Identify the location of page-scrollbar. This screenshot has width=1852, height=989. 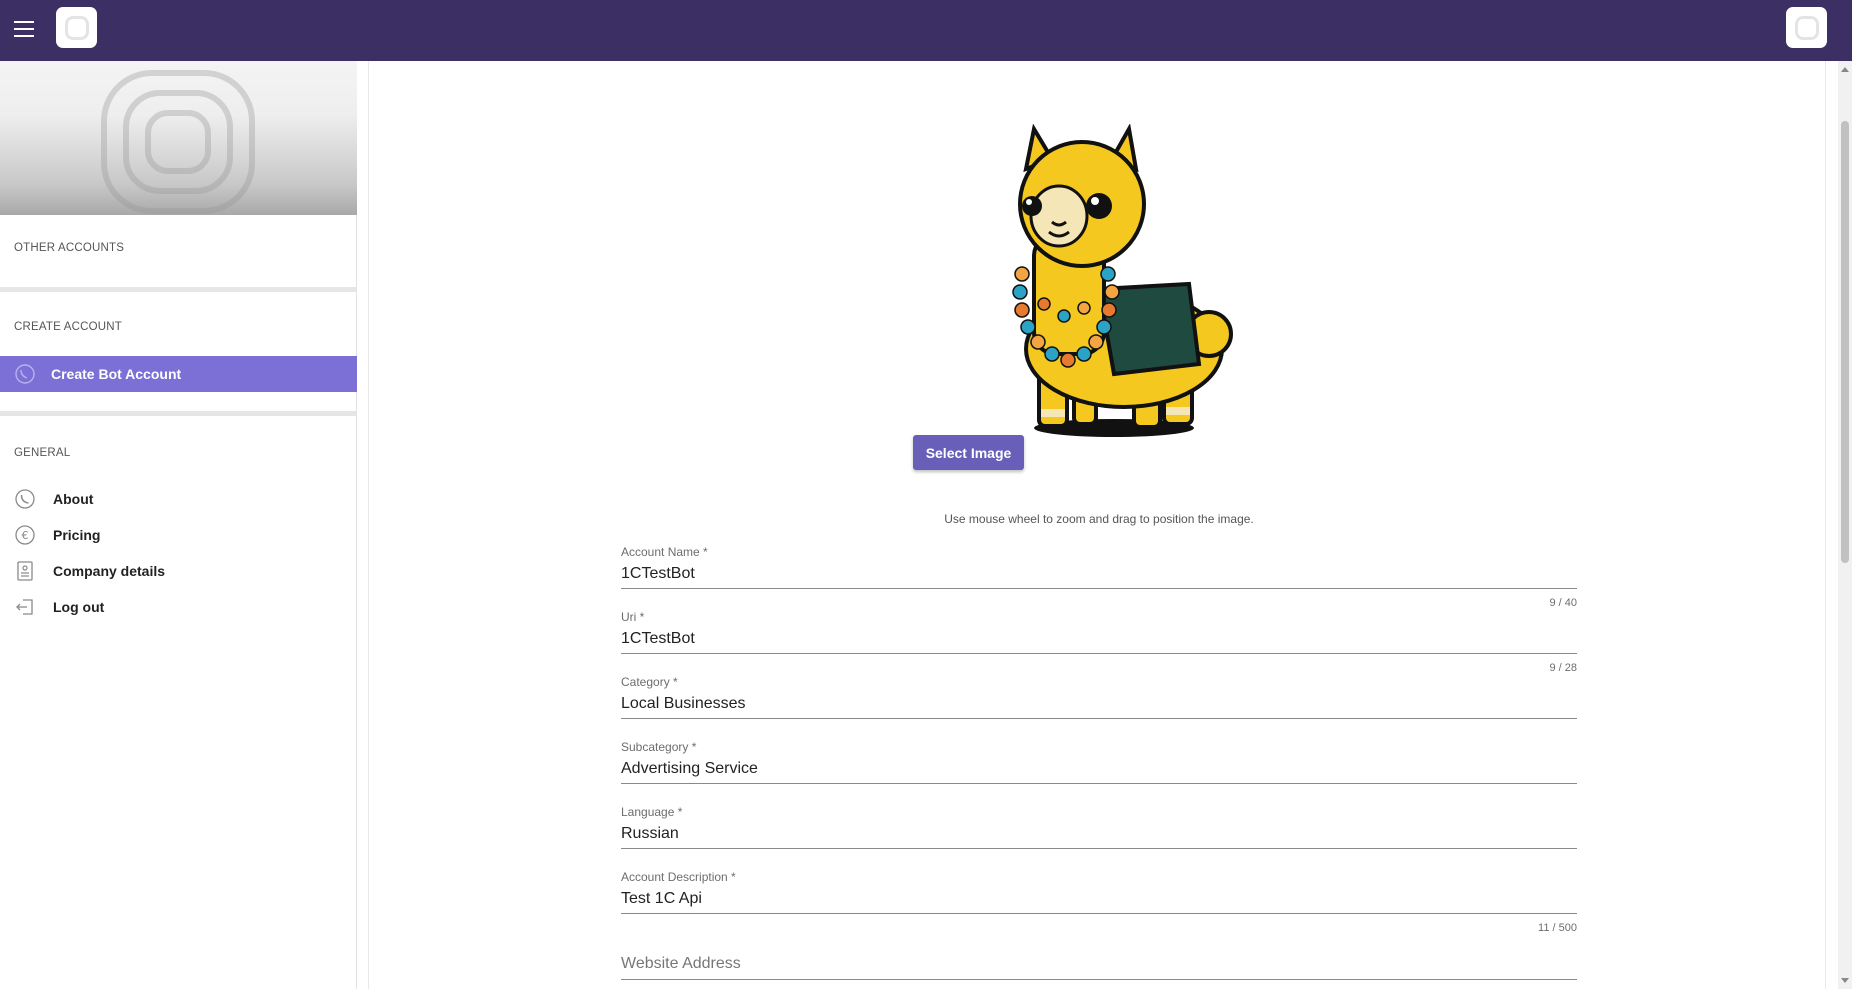
(1845, 525).